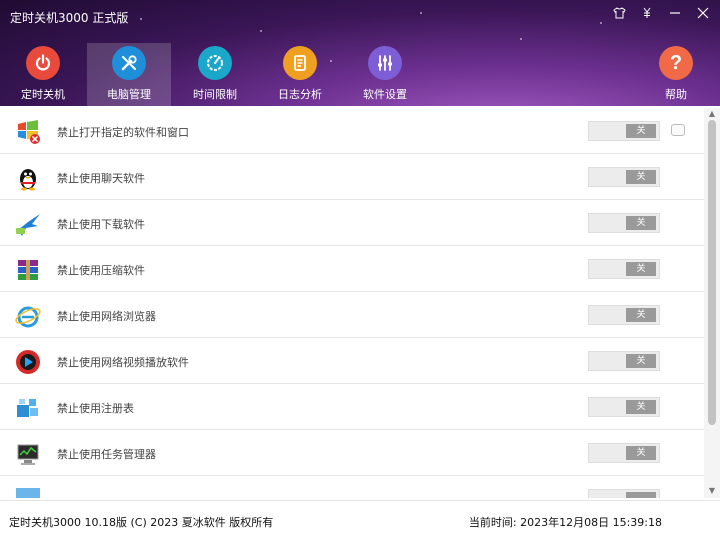 Image resolution: width=720 pixels, height=536 pixels. I want to click on tab-log-analysis: 日志分析, so click(300, 74).